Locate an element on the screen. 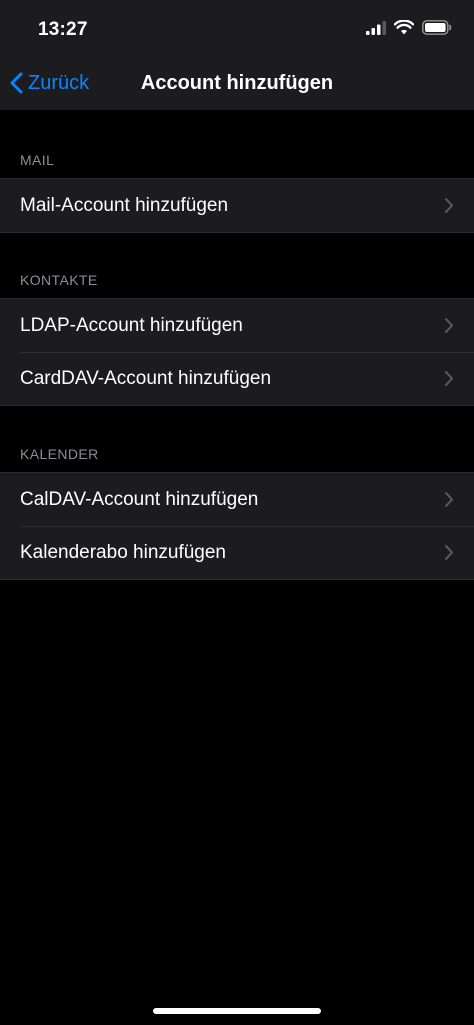 The width and height of the screenshot is (474, 1025). list-item-label: Kalenderabo hinzufügen is located at coordinates (123, 552).